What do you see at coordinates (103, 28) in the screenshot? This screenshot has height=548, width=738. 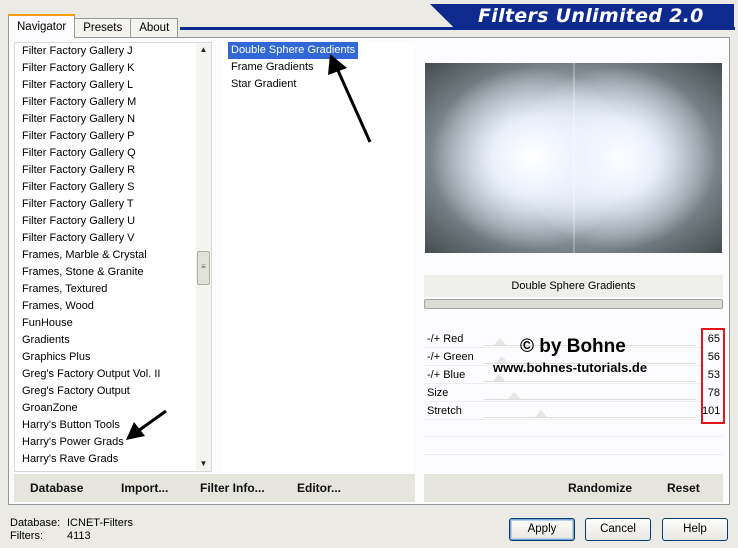 I see `tab-presets: Presets` at bounding box center [103, 28].